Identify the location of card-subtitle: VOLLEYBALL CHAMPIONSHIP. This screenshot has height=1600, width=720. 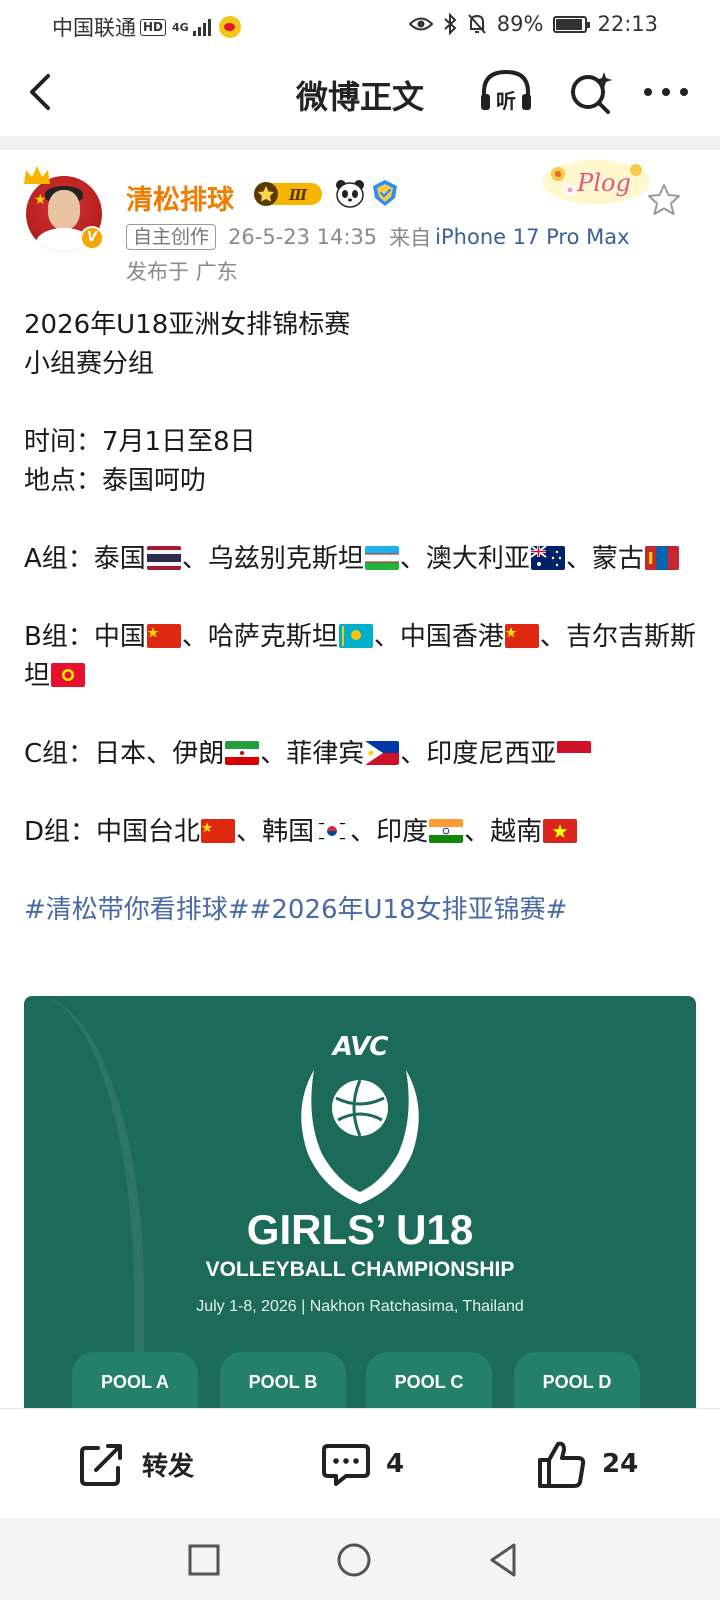
(360, 1269).